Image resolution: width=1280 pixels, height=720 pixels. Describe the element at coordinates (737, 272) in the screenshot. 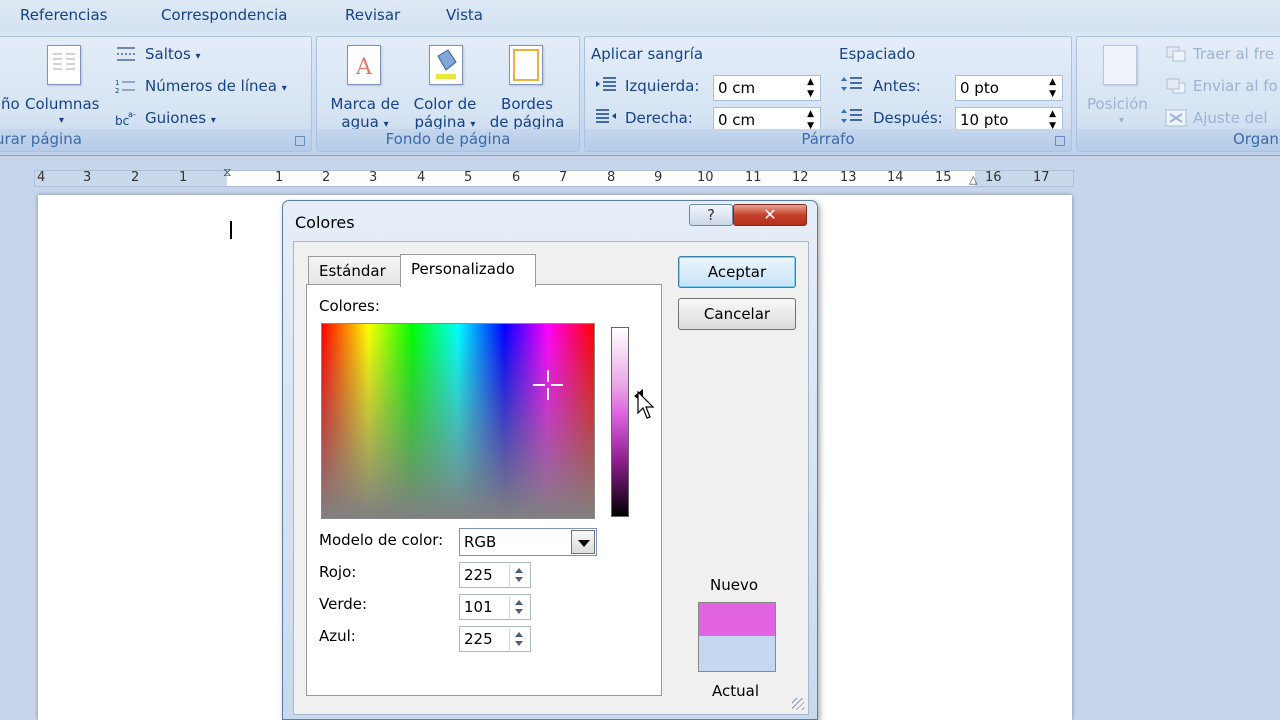

I see `accept-button: Aceptar` at that location.